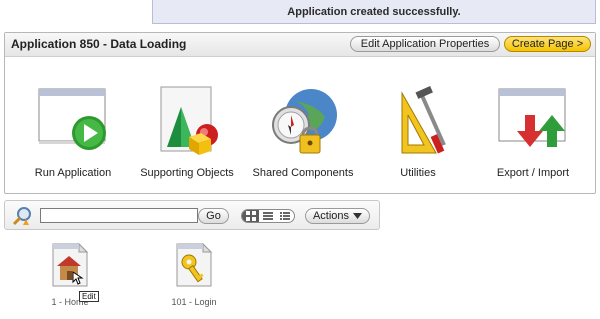 The height and width of the screenshot is (319, 600). I want to click on tile-label: Shared Components, so click(303, 173).